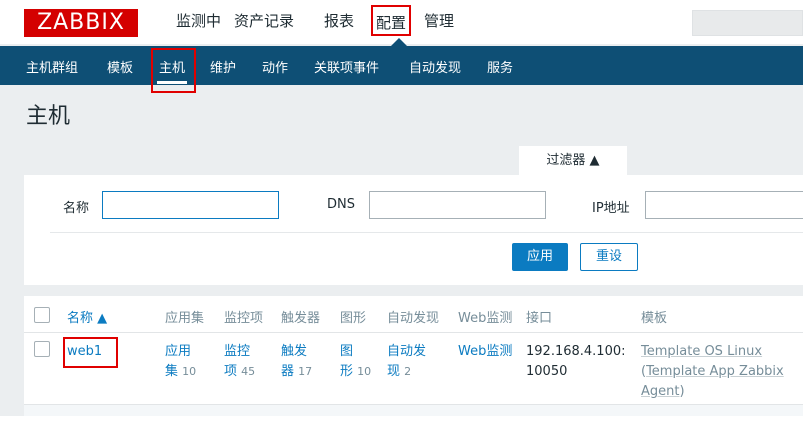 The width and height of the screenshot is (803, 425). What do you see at coordinates (355, 372) in the screenshot?
I see `graphs-link-line2: 形 10` at bounding box center [355, 372].